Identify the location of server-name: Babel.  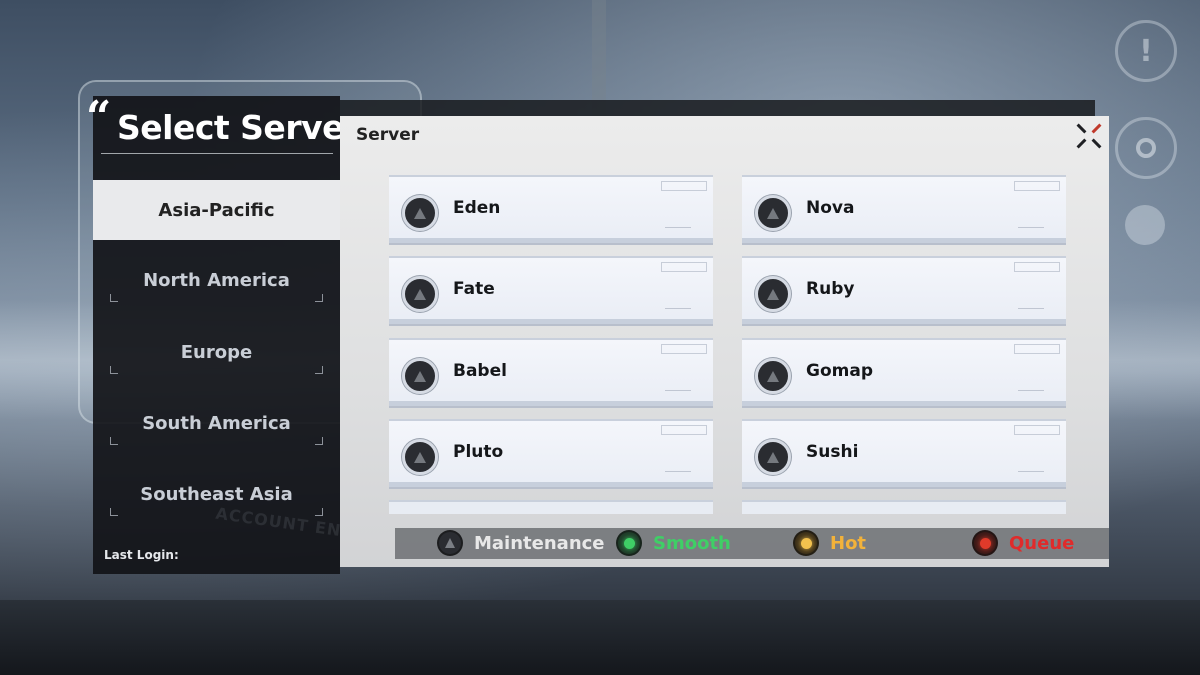
(480, 371).